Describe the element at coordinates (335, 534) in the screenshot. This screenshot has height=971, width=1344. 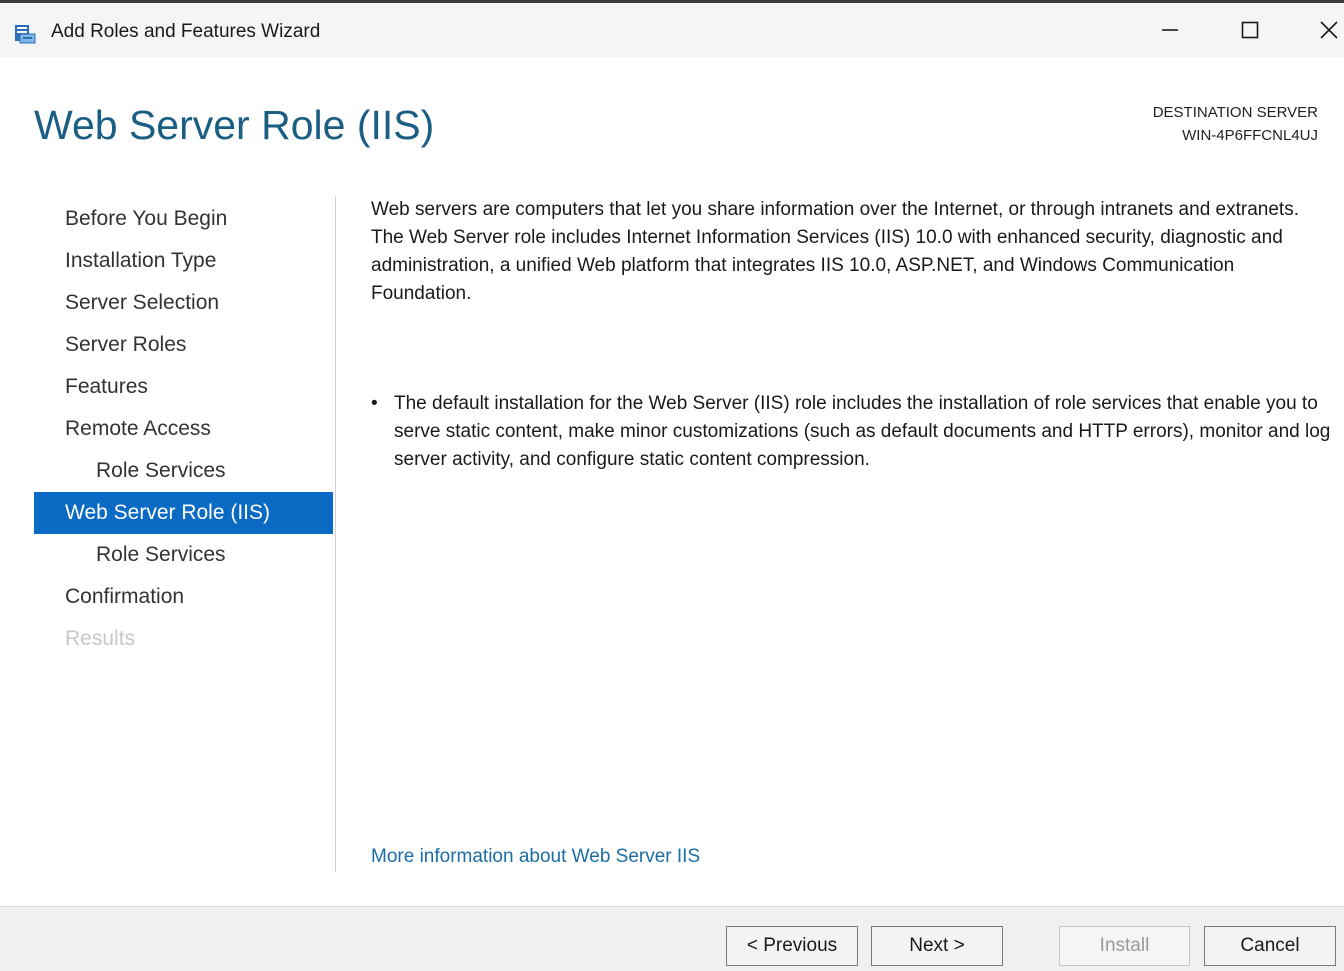
I see `vertical-divider` at that location.